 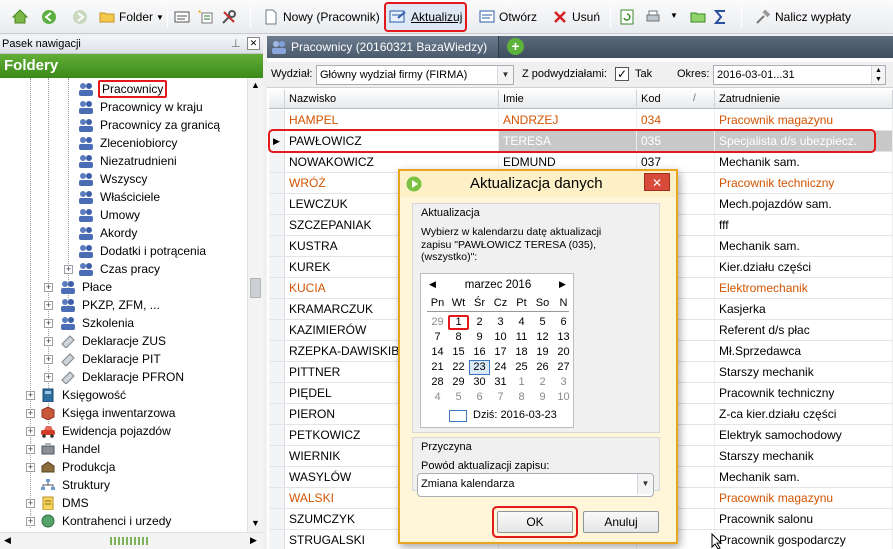 I want to click on calendar-day: 31, so click(x=500, y=382).